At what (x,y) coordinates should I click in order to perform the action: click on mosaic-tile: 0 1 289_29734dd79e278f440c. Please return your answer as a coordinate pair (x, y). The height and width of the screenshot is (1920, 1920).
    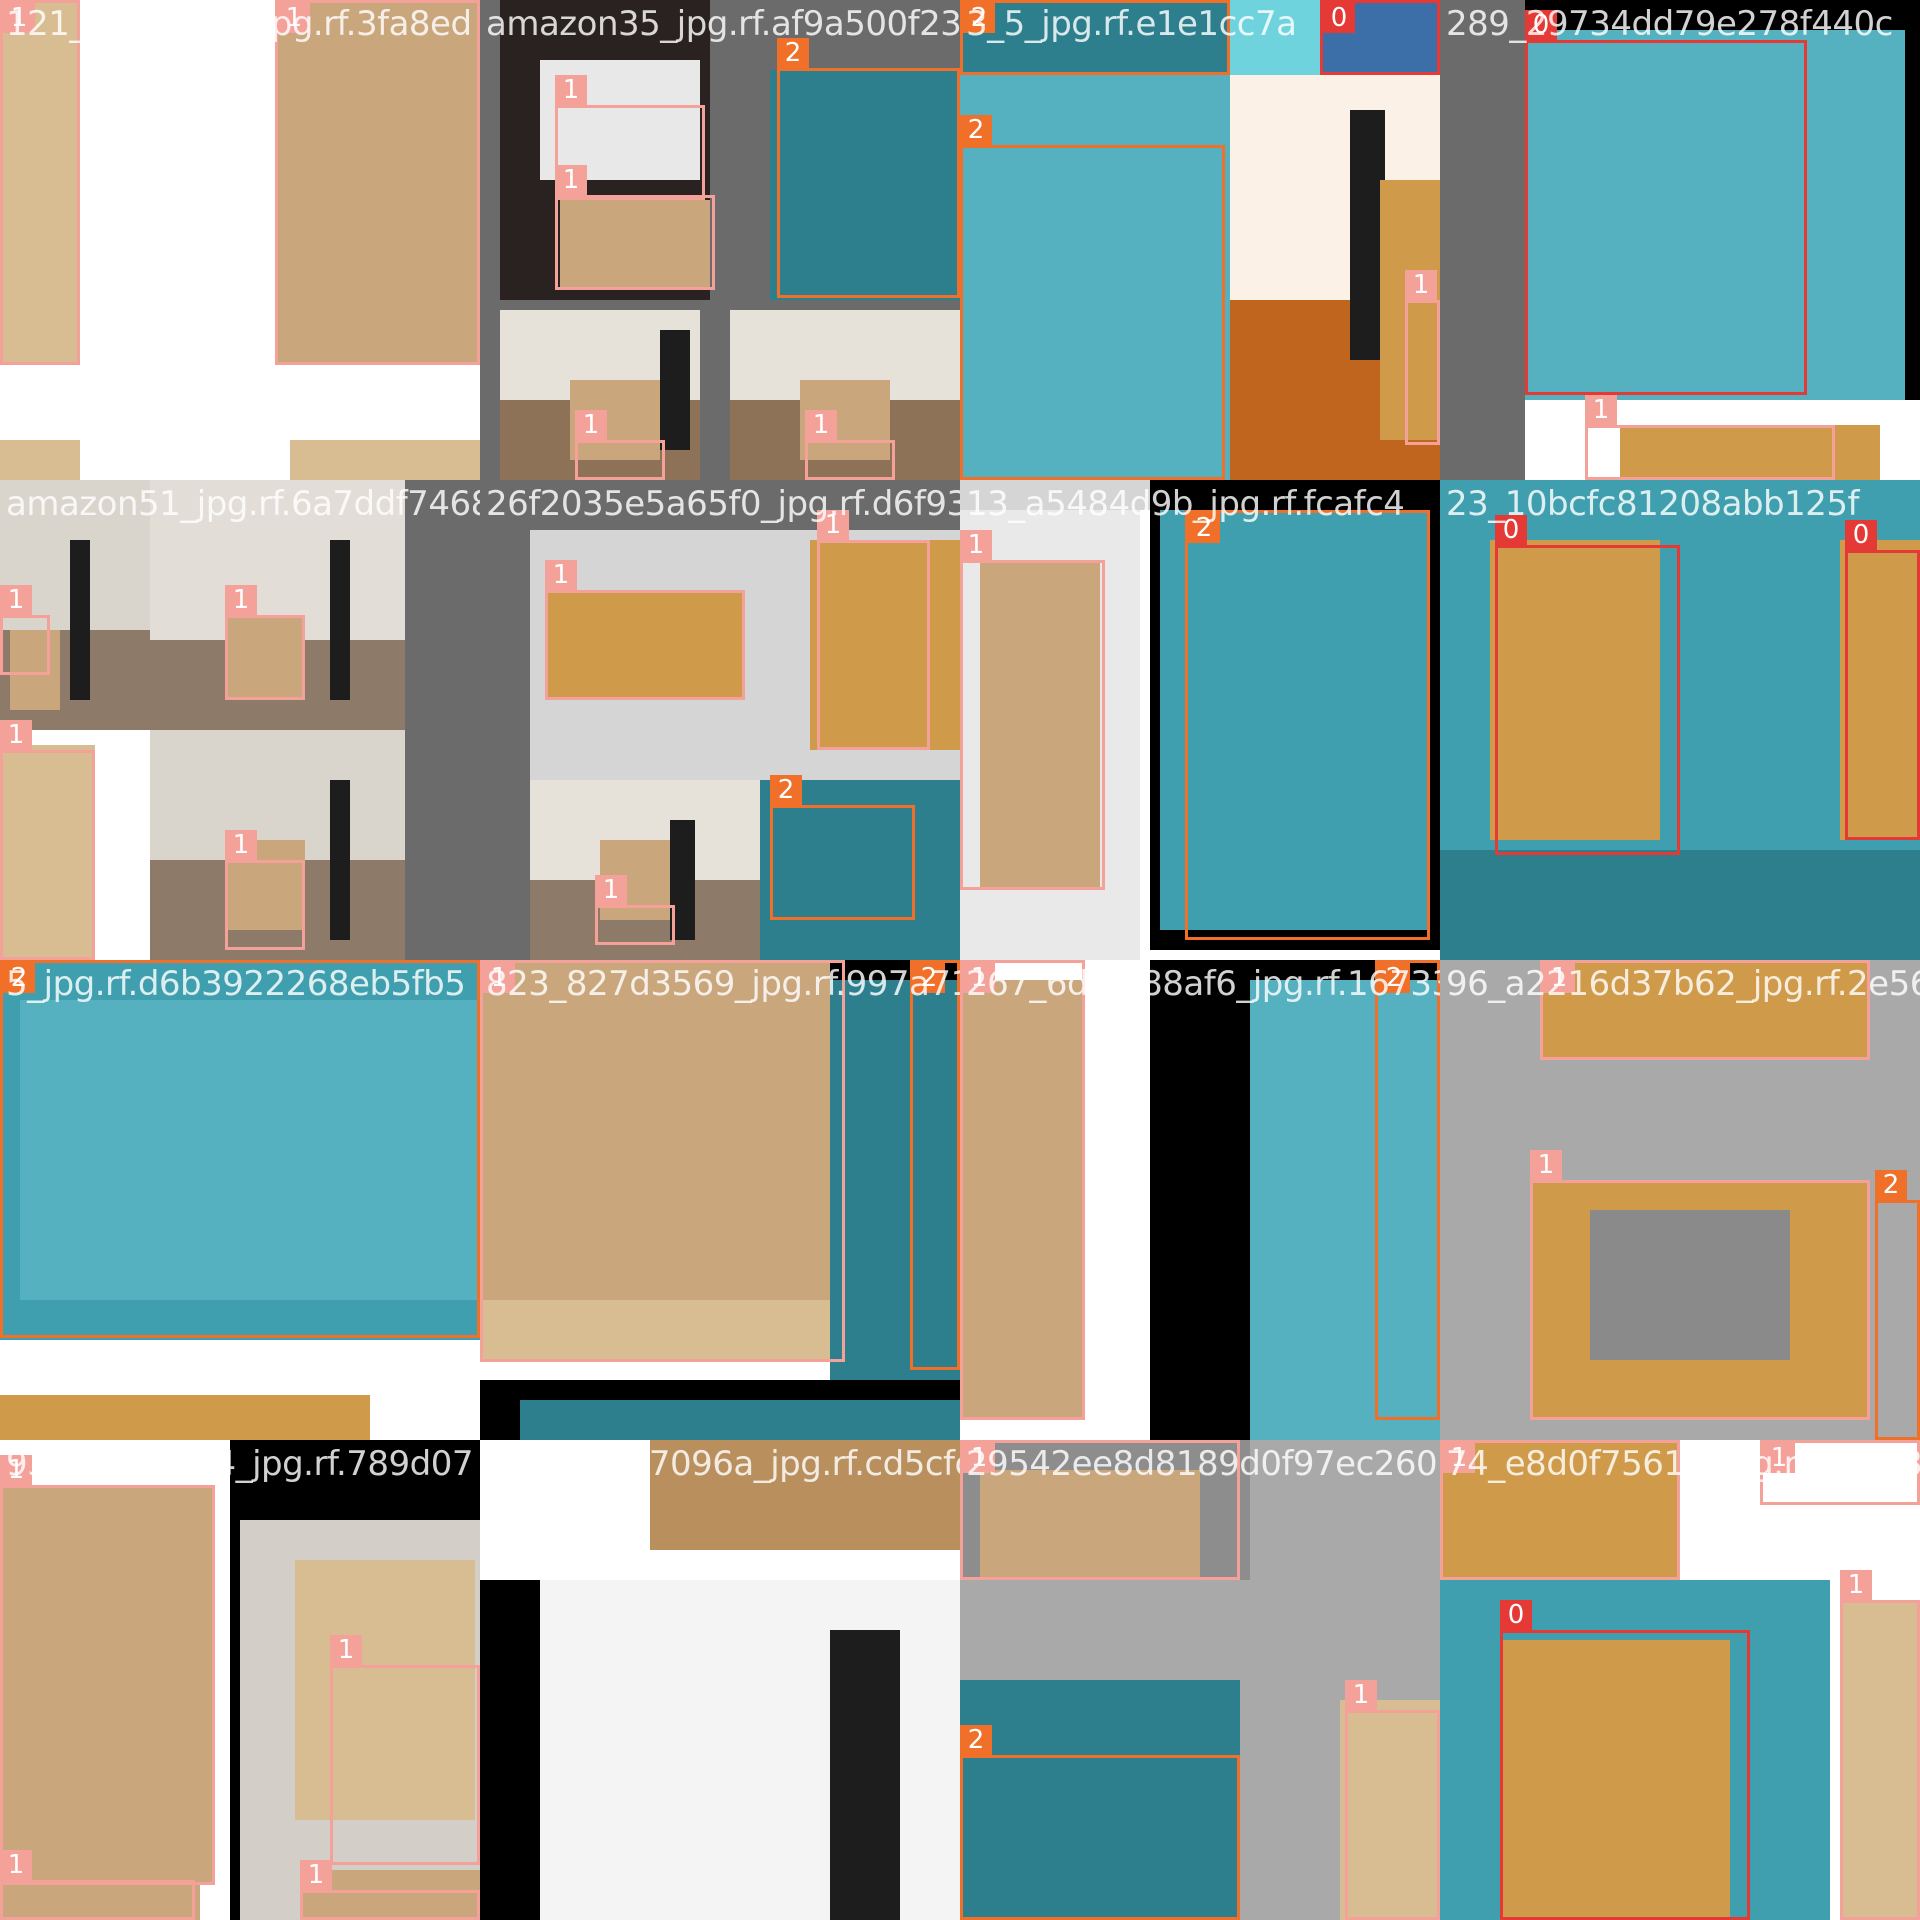
    Looking at the image, I should click on (1680, 240).